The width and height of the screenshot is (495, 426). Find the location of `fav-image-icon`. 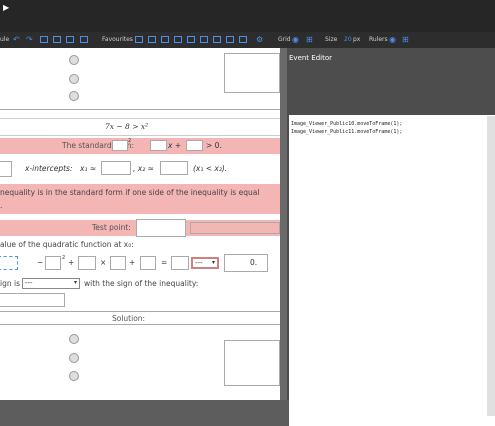

fav-image-icon is located at coordinates (191, 39).